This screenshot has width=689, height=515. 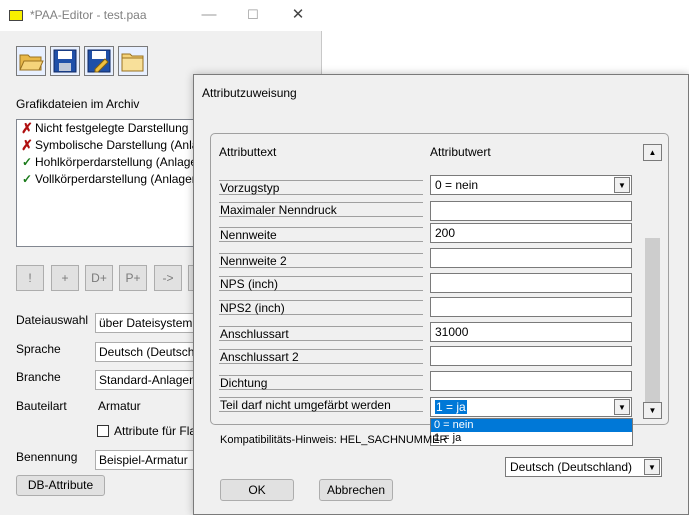 What do you see at coordinates (321, 209) in the screenshot?
I see `attr-label: Maximaler Nenndruck` at bounding box center [321, 209].